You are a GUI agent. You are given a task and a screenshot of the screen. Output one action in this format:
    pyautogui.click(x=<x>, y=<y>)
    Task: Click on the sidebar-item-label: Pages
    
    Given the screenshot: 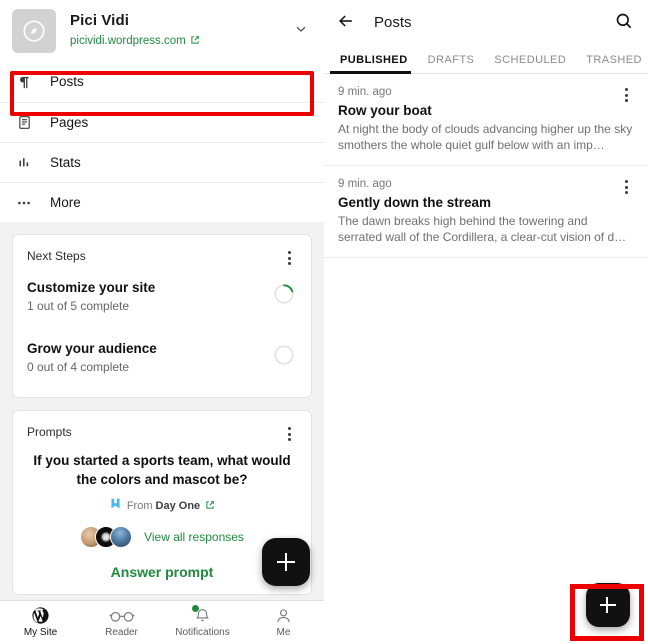 What is the action you would take?
    pyautogui.click(x=69, y=122)
    